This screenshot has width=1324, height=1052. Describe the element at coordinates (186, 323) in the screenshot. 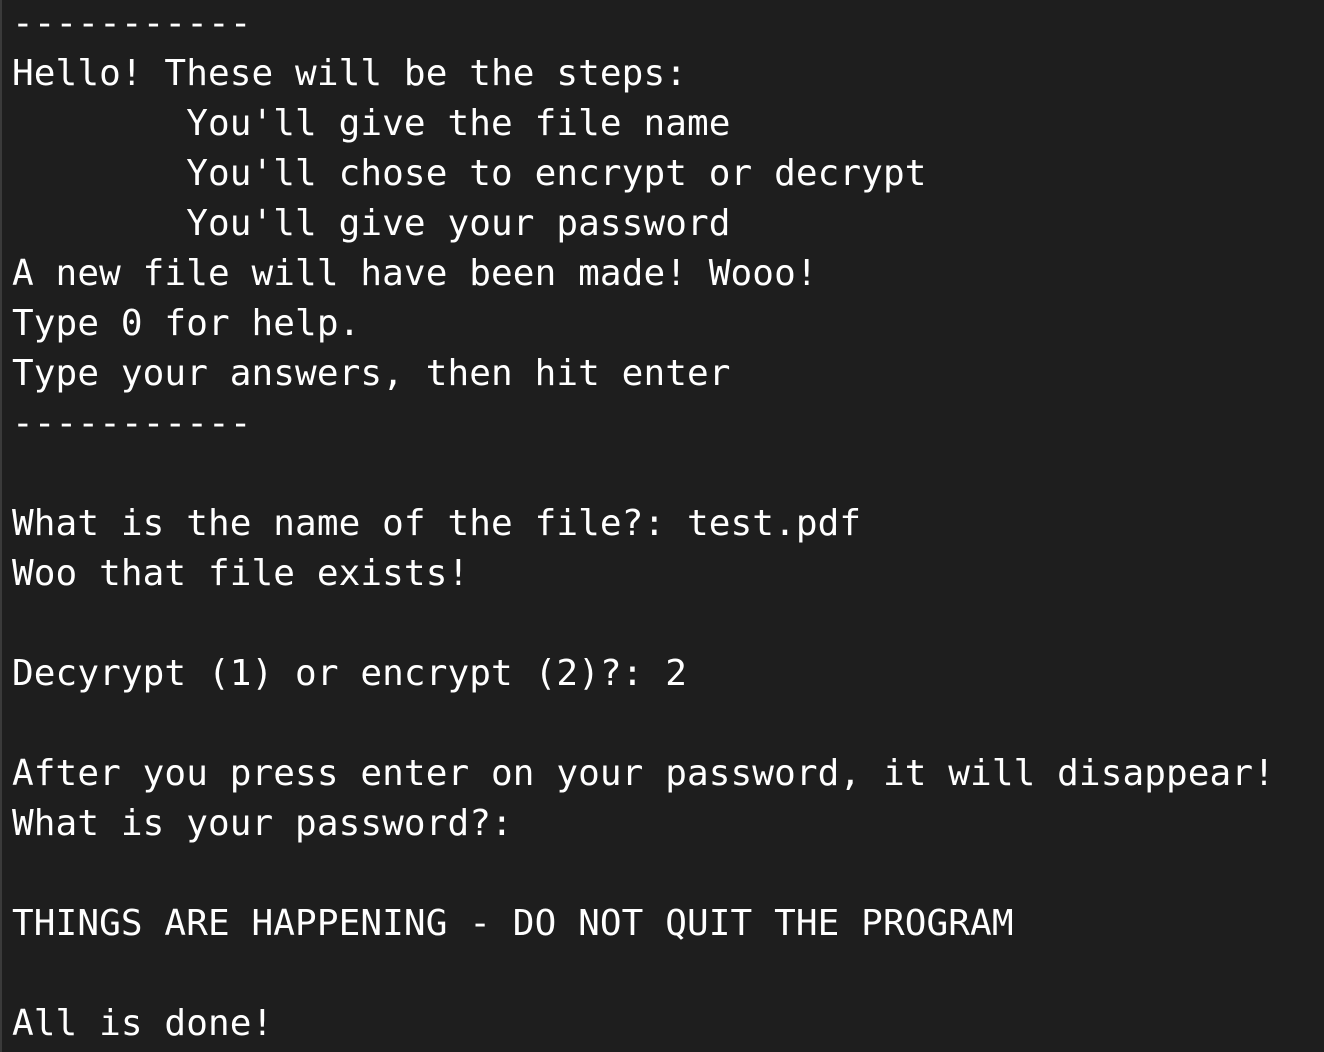

I see `help-hint-line: Type 0 for help.` at that location.